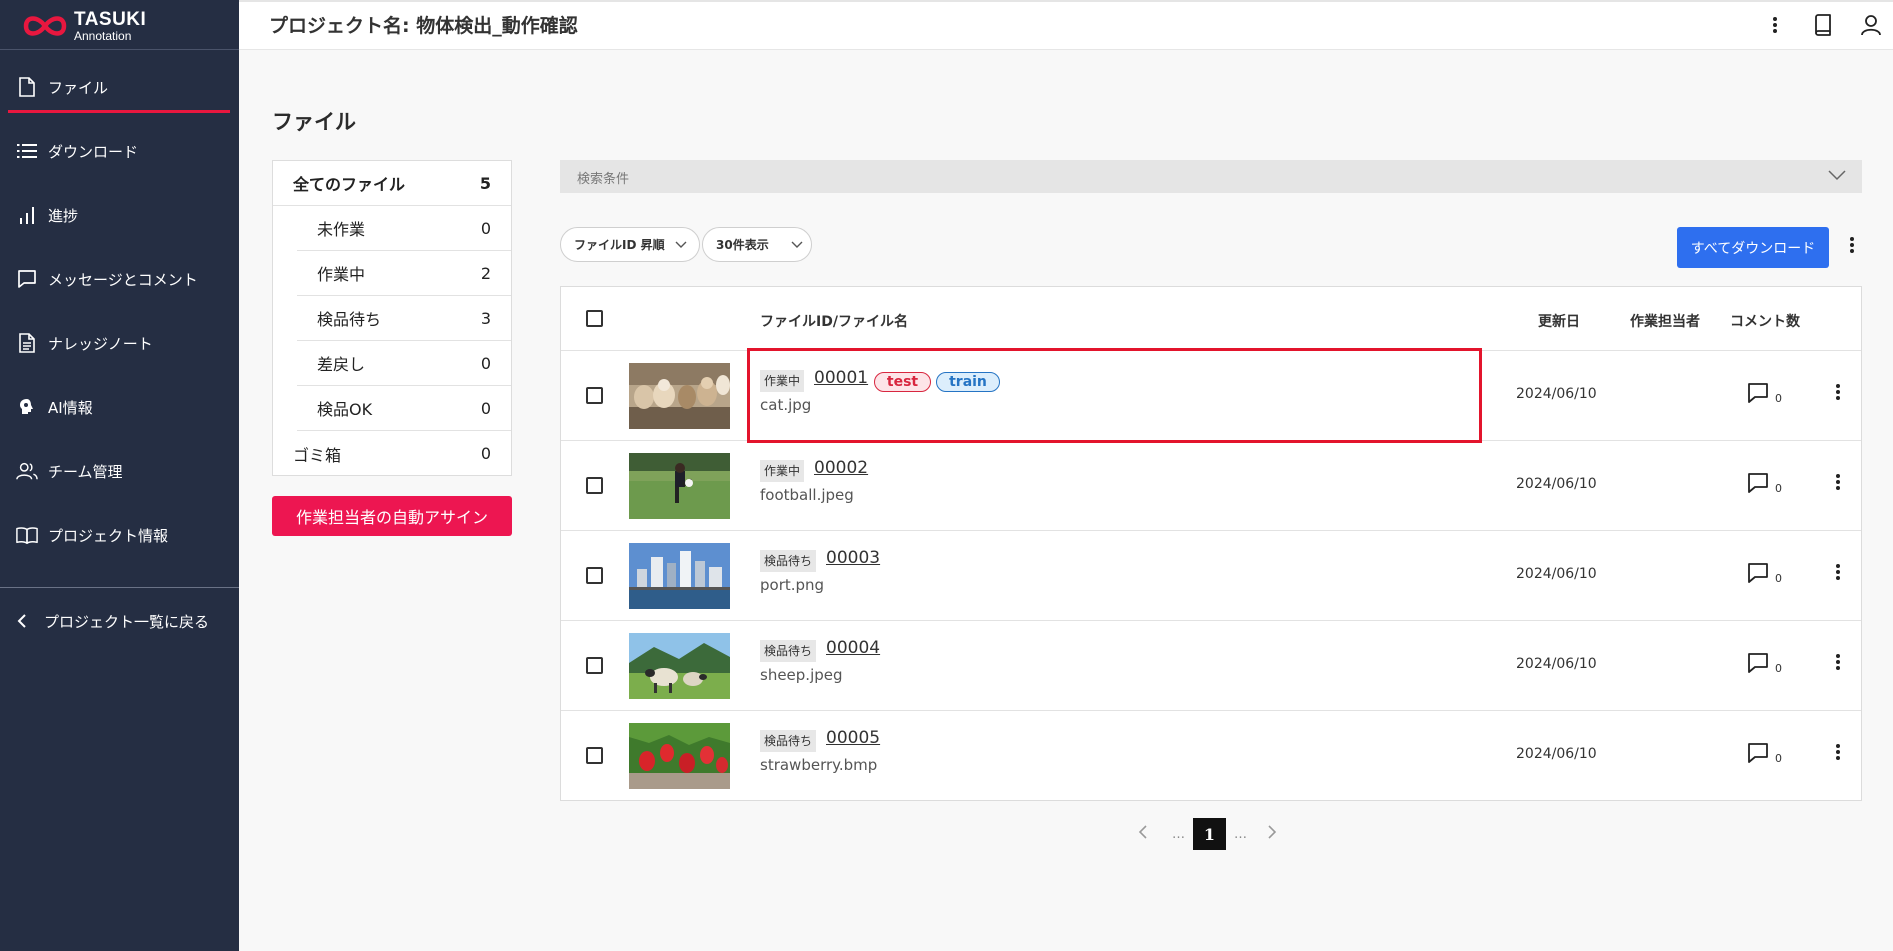 The image size is (1893, 951). Describe the element at coordinates (841, 378) in the screenshot. I see `file-id-link: 00001` at that location.